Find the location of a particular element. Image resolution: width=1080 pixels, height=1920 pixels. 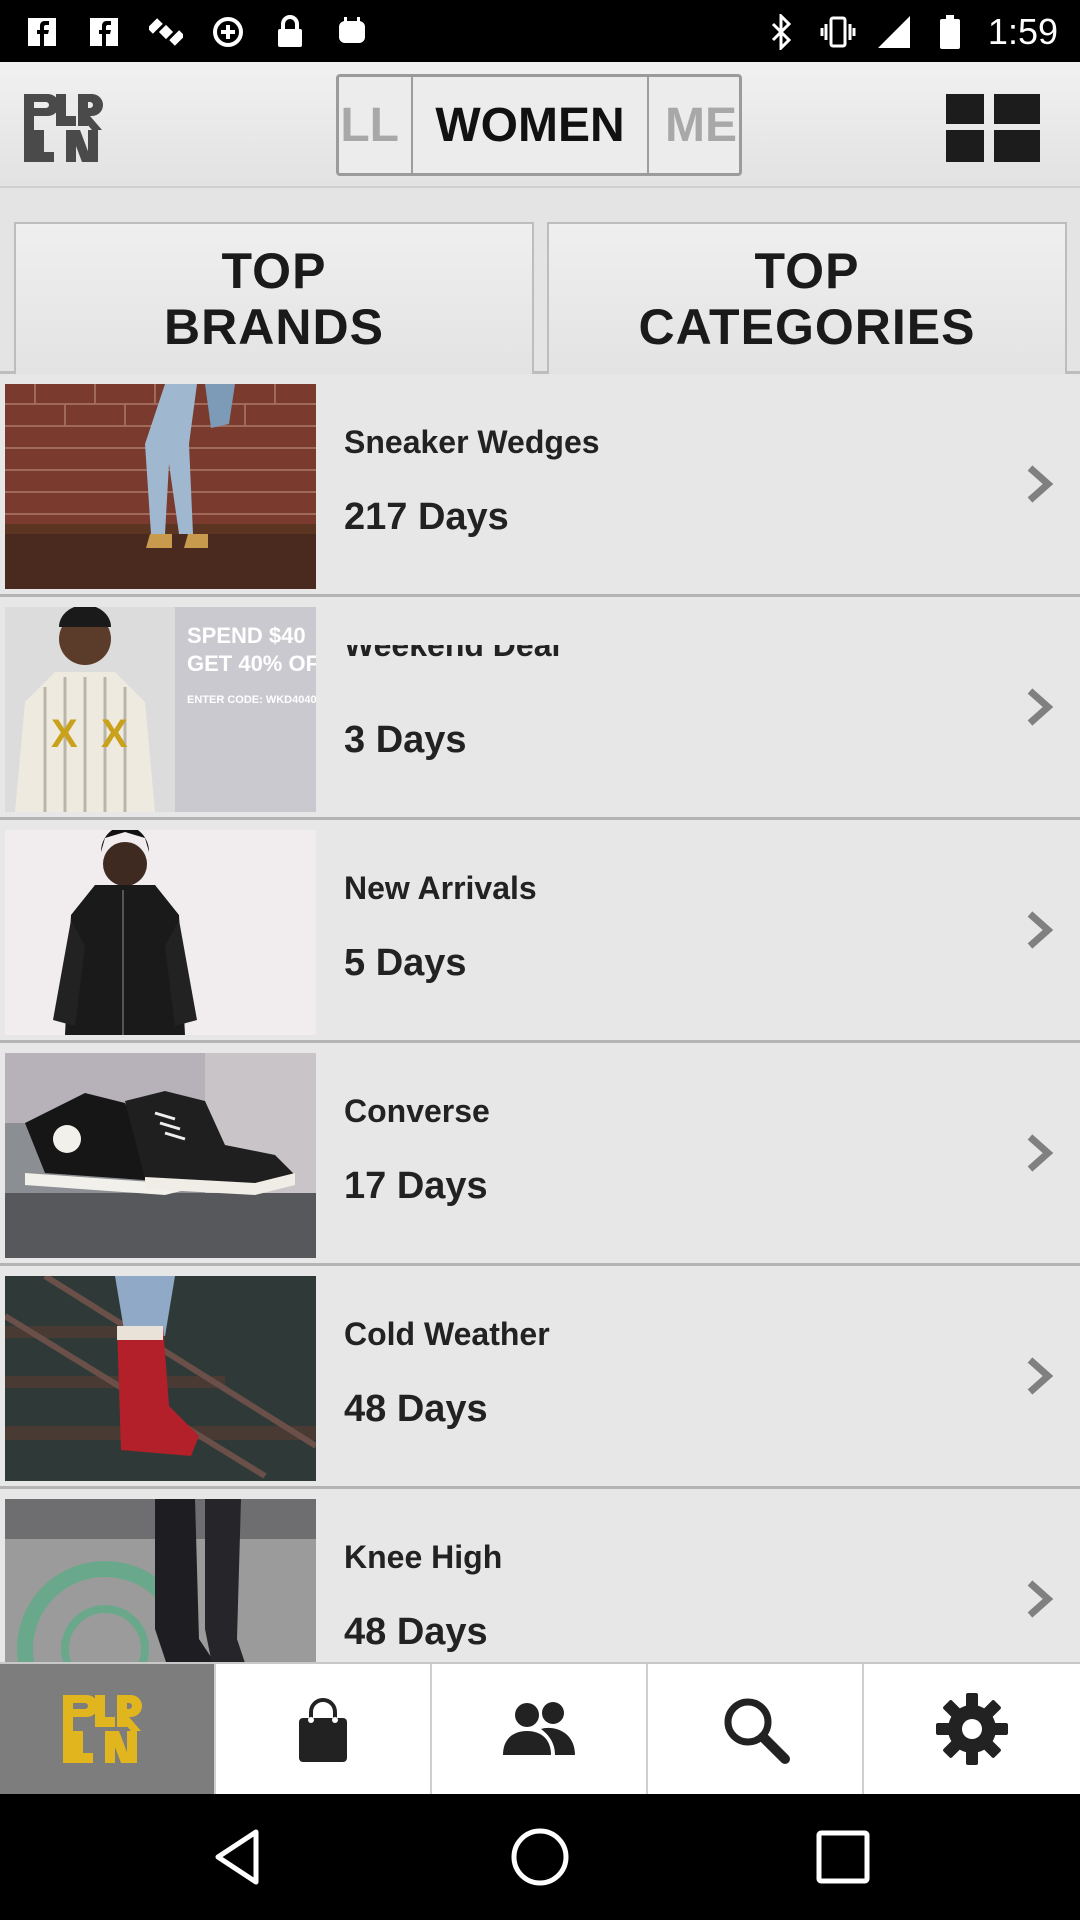

tab-settings is located at coordinates (971, 1729).